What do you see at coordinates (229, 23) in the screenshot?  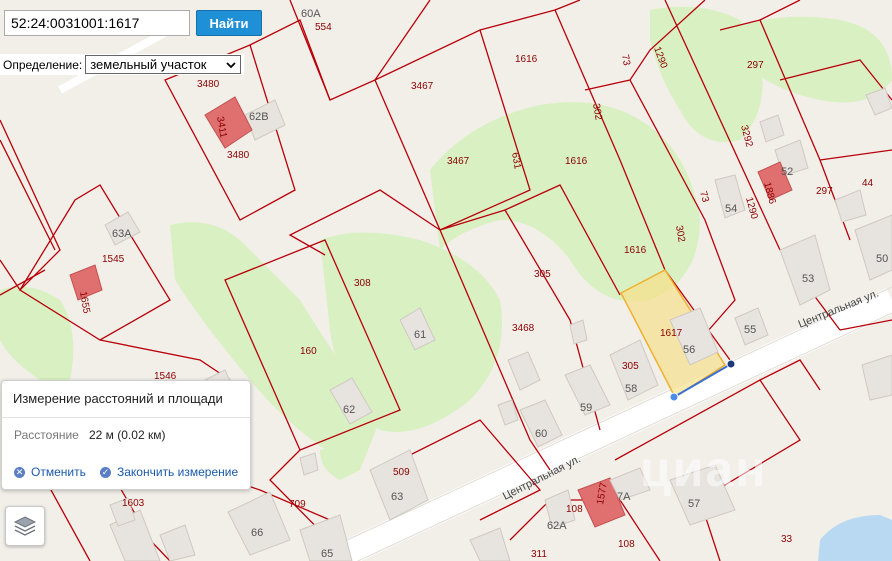 I see `find-button: Найти` at bounding box center [229, 23].